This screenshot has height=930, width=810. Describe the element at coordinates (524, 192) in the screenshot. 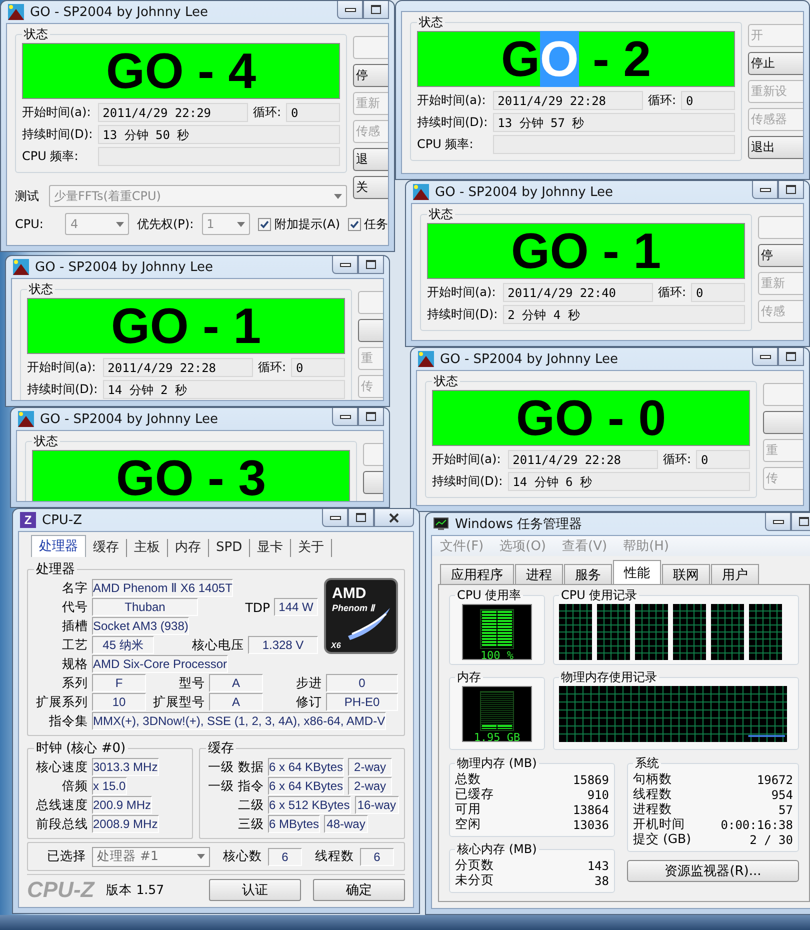

I see `window-title: GO - SP2004 by Johnny Lee` at that location.